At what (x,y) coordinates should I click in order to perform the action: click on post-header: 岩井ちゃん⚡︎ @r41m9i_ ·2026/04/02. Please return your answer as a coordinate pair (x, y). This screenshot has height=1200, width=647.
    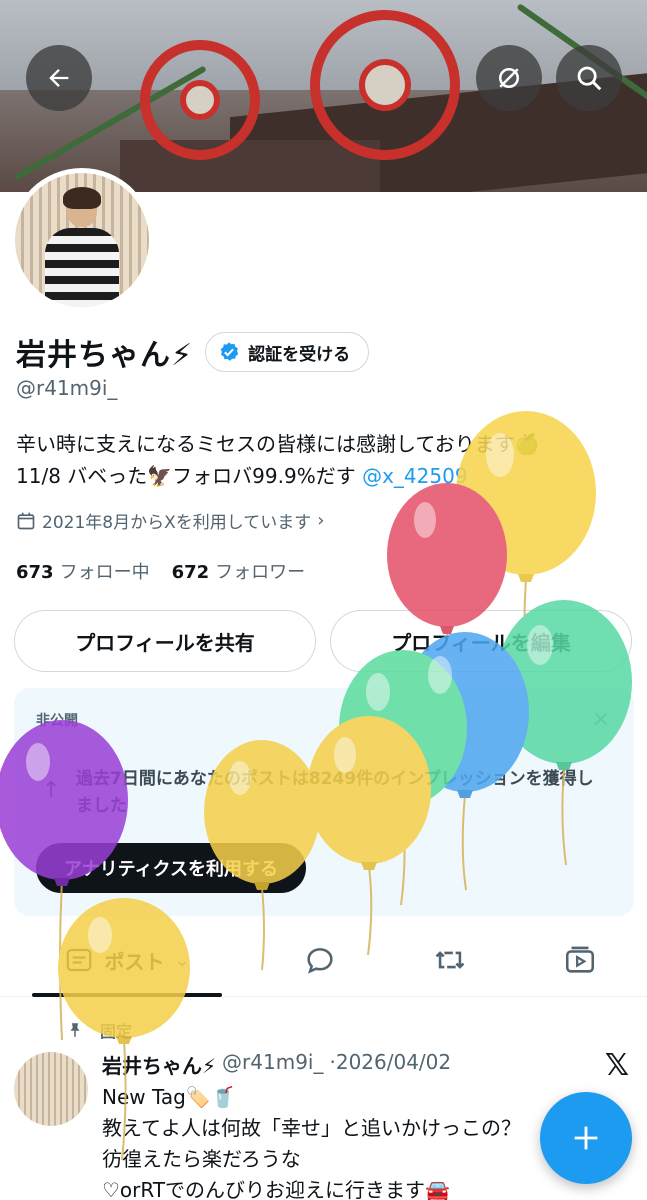
    Looking at the image, I should click on (276, 1064).